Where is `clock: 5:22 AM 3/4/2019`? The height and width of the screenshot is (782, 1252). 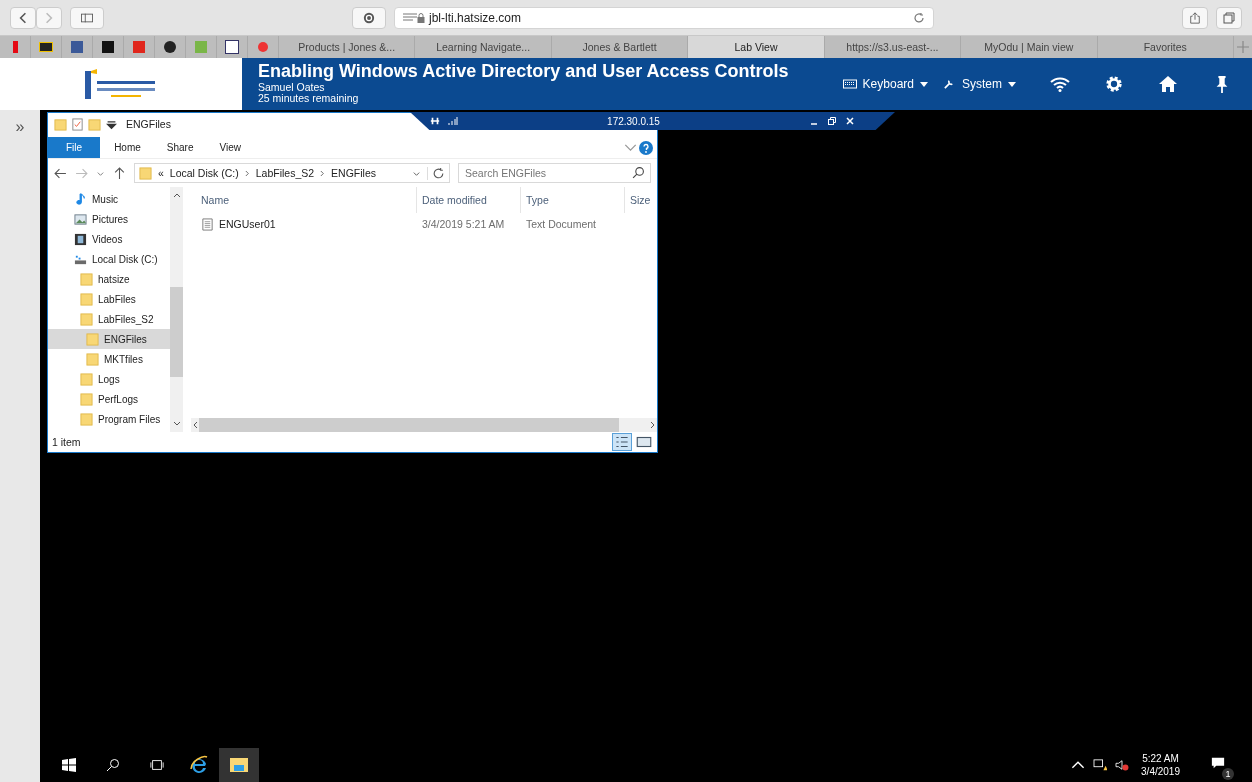
clock: 5:22 AM 3/4/2019 is located at coordinates (1160, 765).